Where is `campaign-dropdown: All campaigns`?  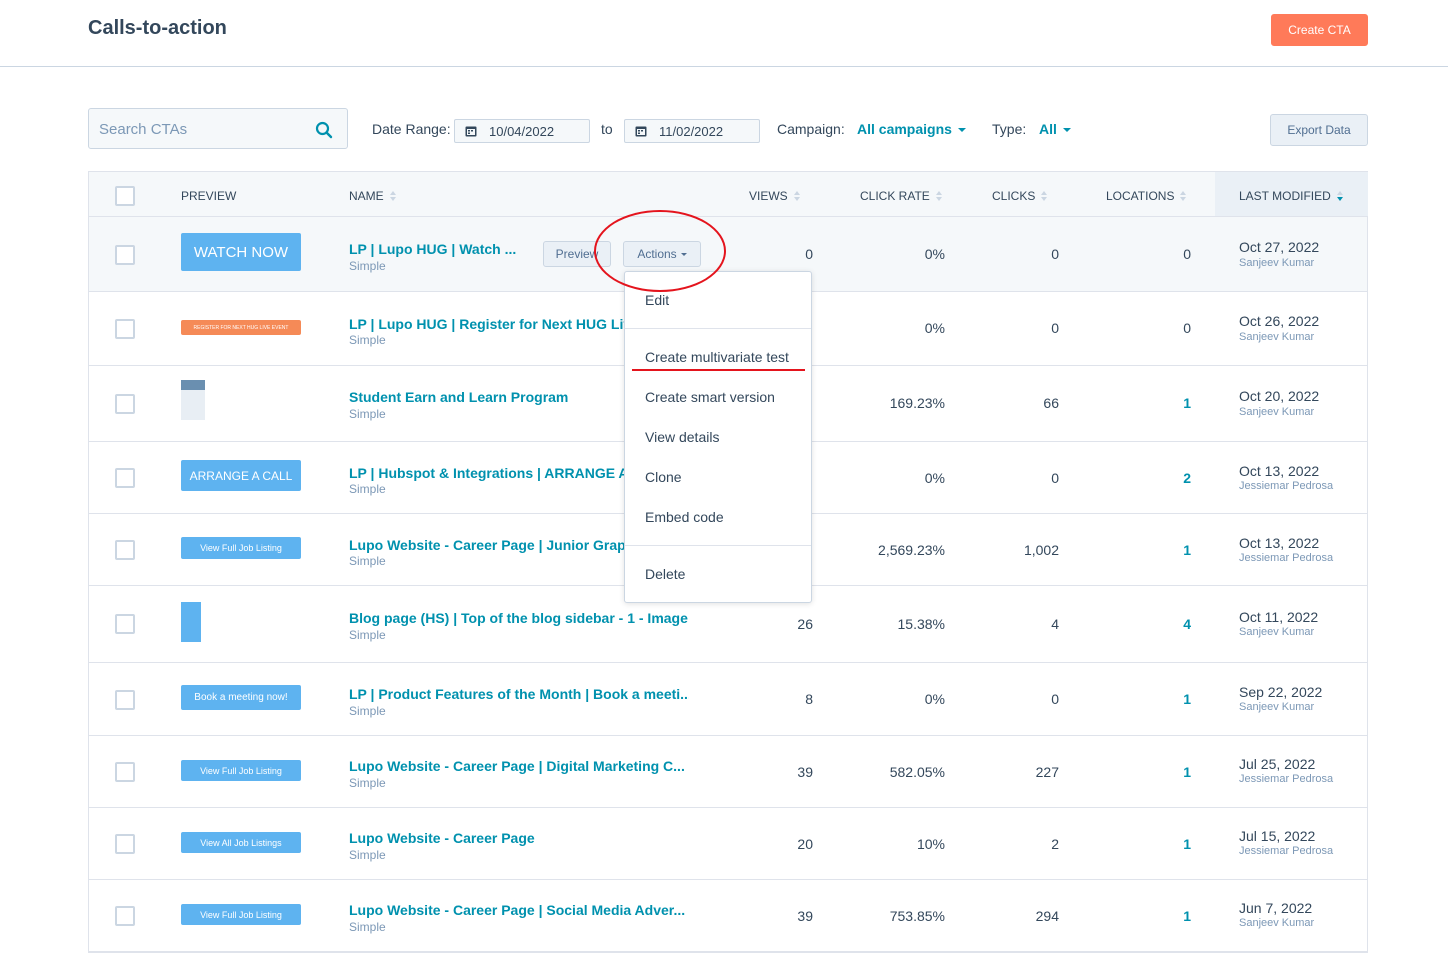
campaign-dropdown: All campaigns is located at coordinates (911, 129).